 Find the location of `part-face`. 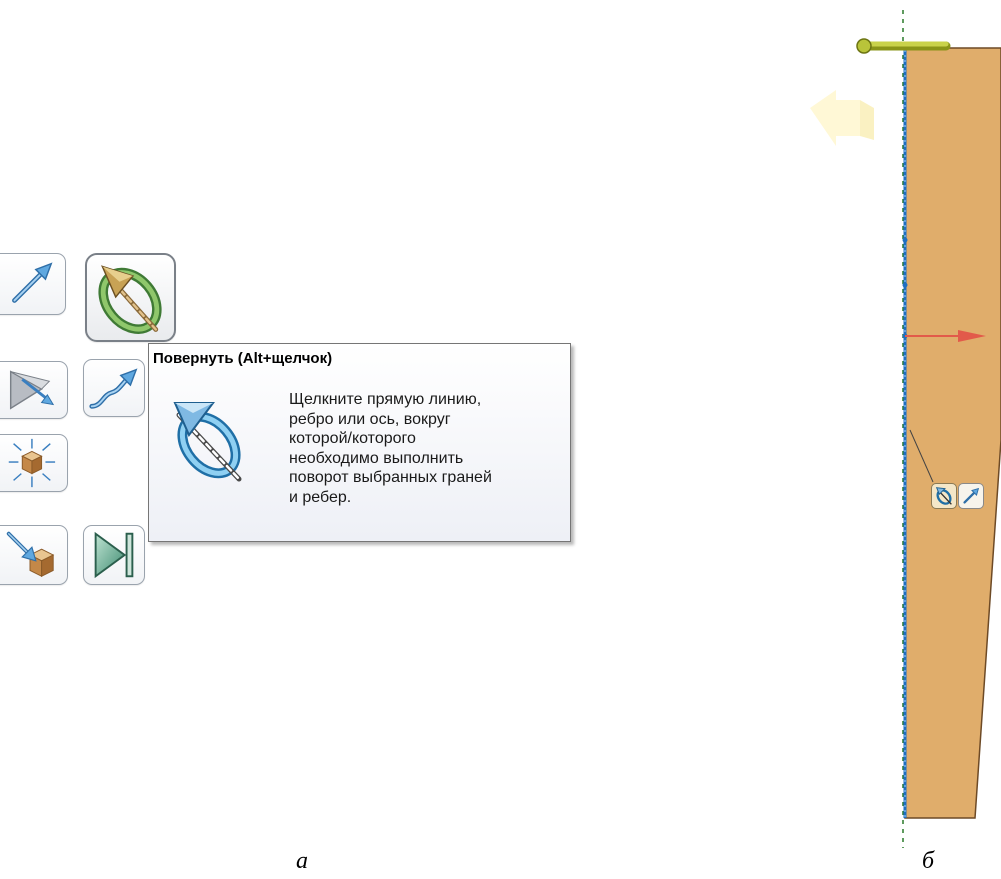

part-face is located at coordinates (952, 433).